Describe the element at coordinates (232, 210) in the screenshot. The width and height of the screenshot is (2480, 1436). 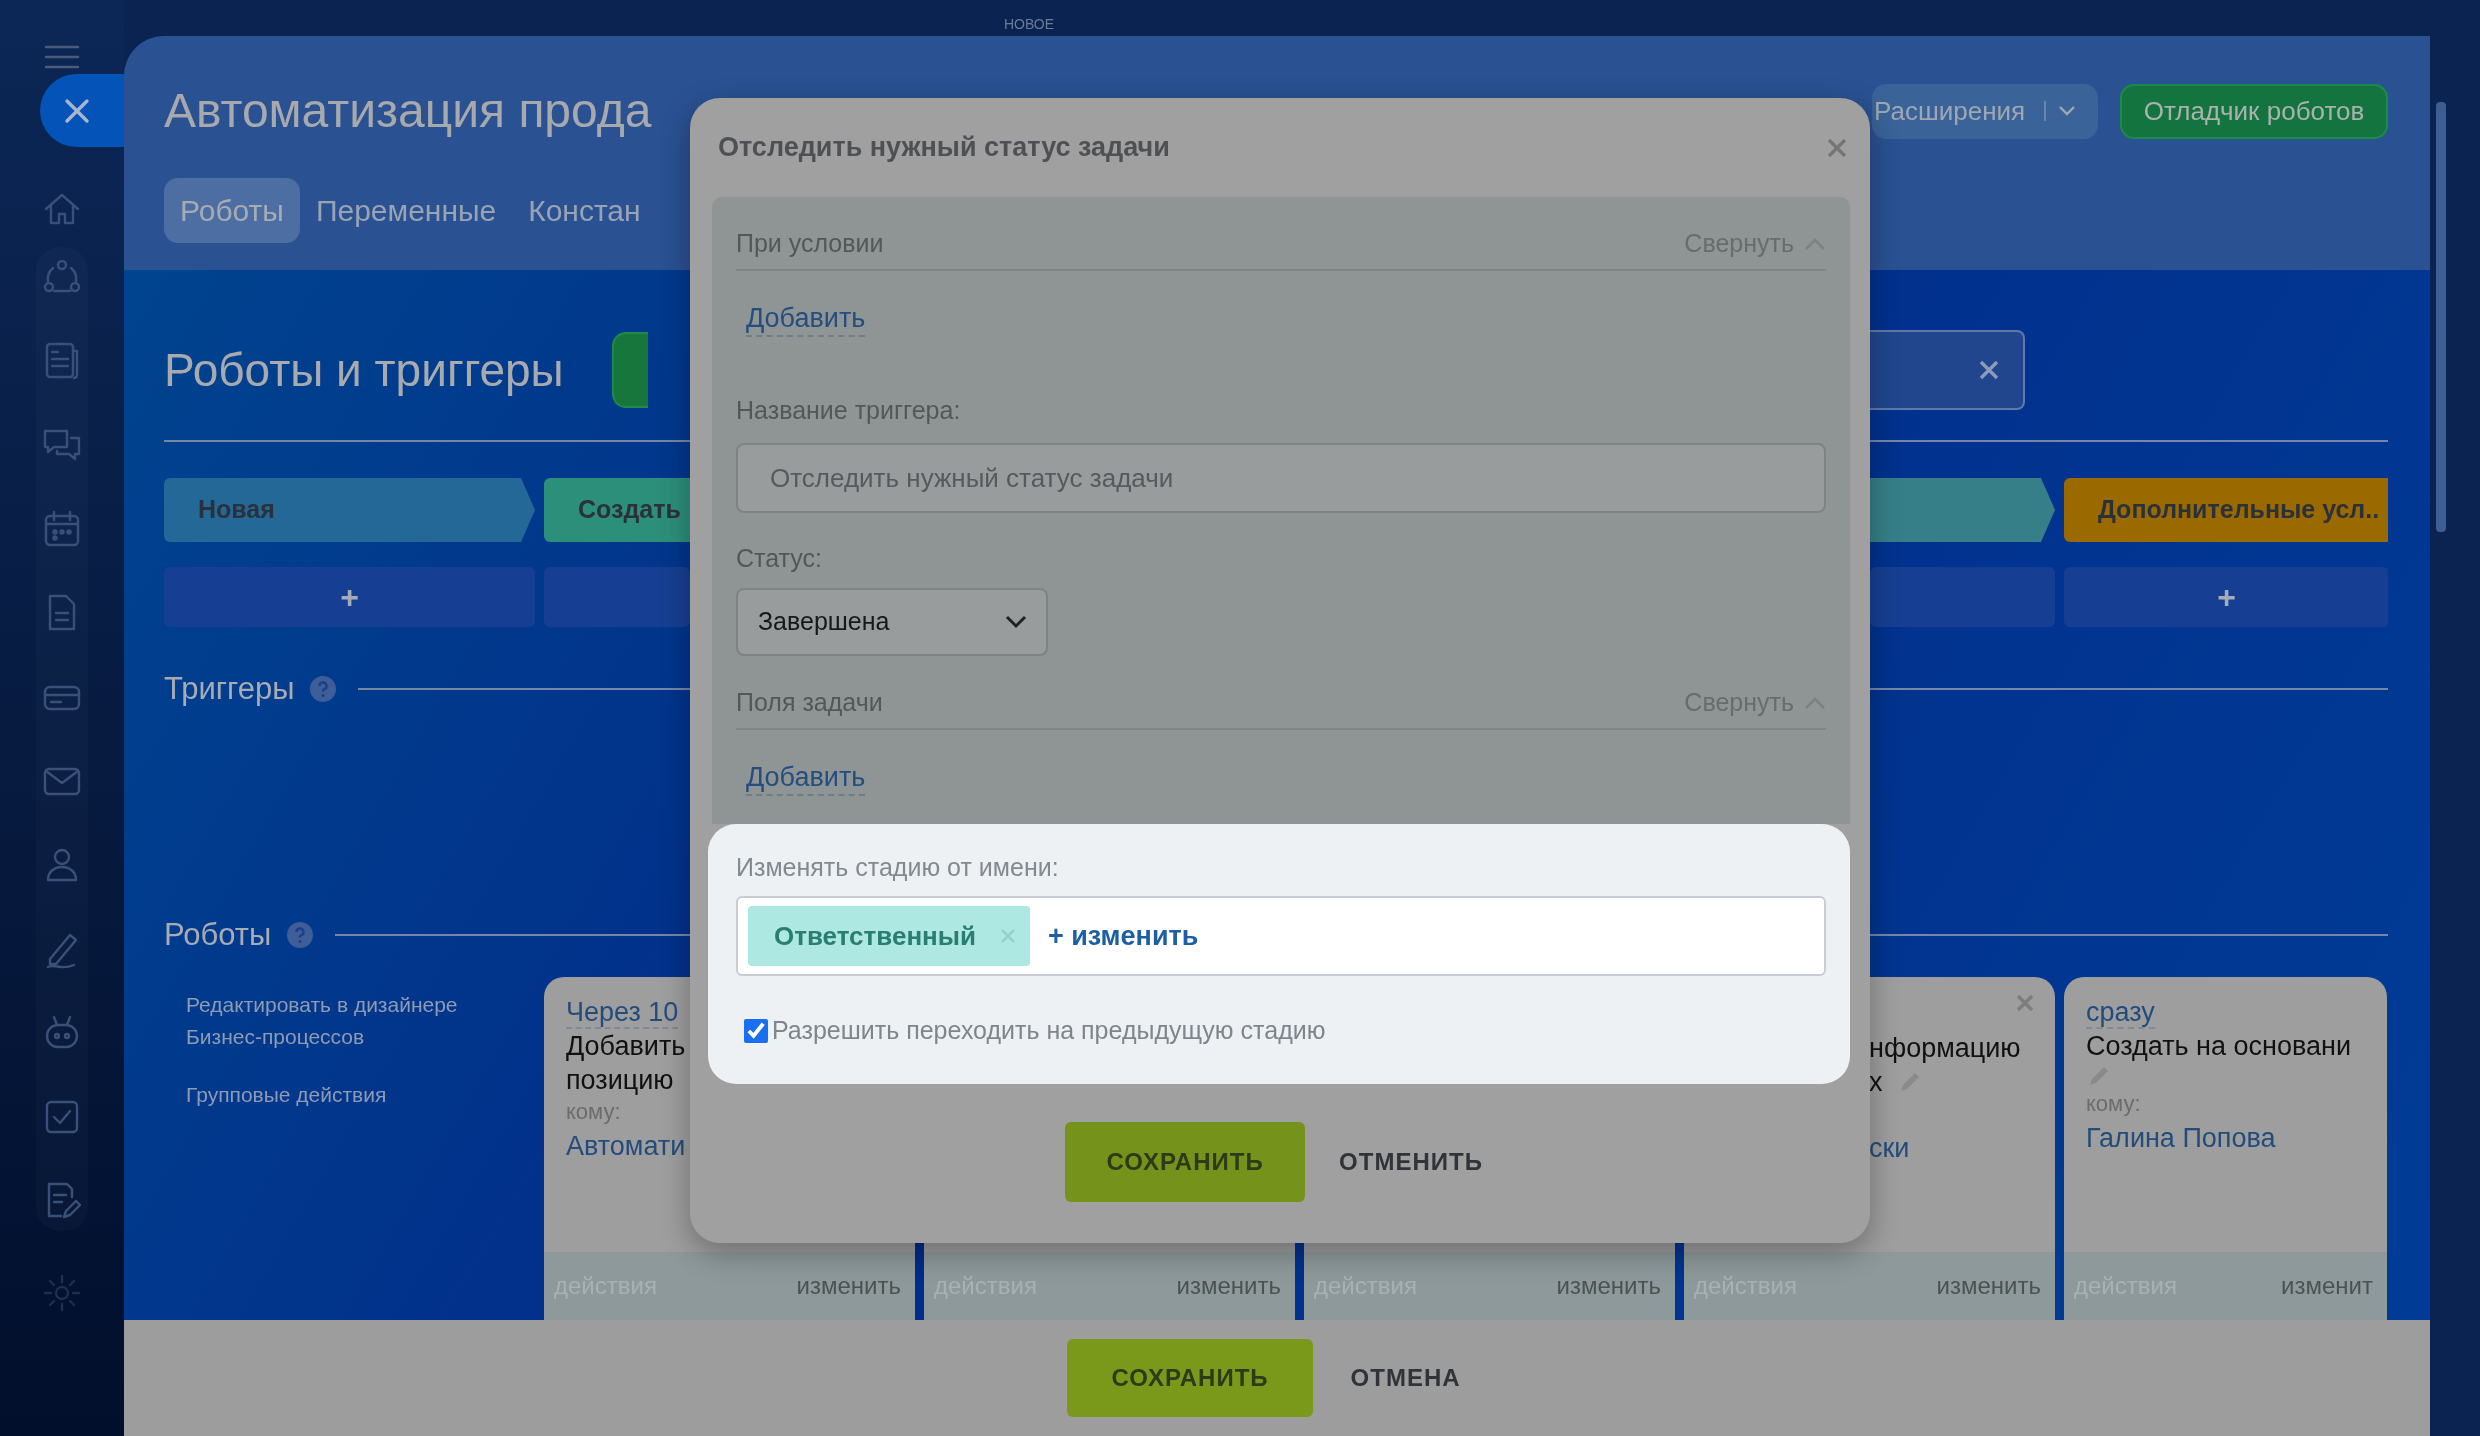
I see `tab: Роботы` at that location.